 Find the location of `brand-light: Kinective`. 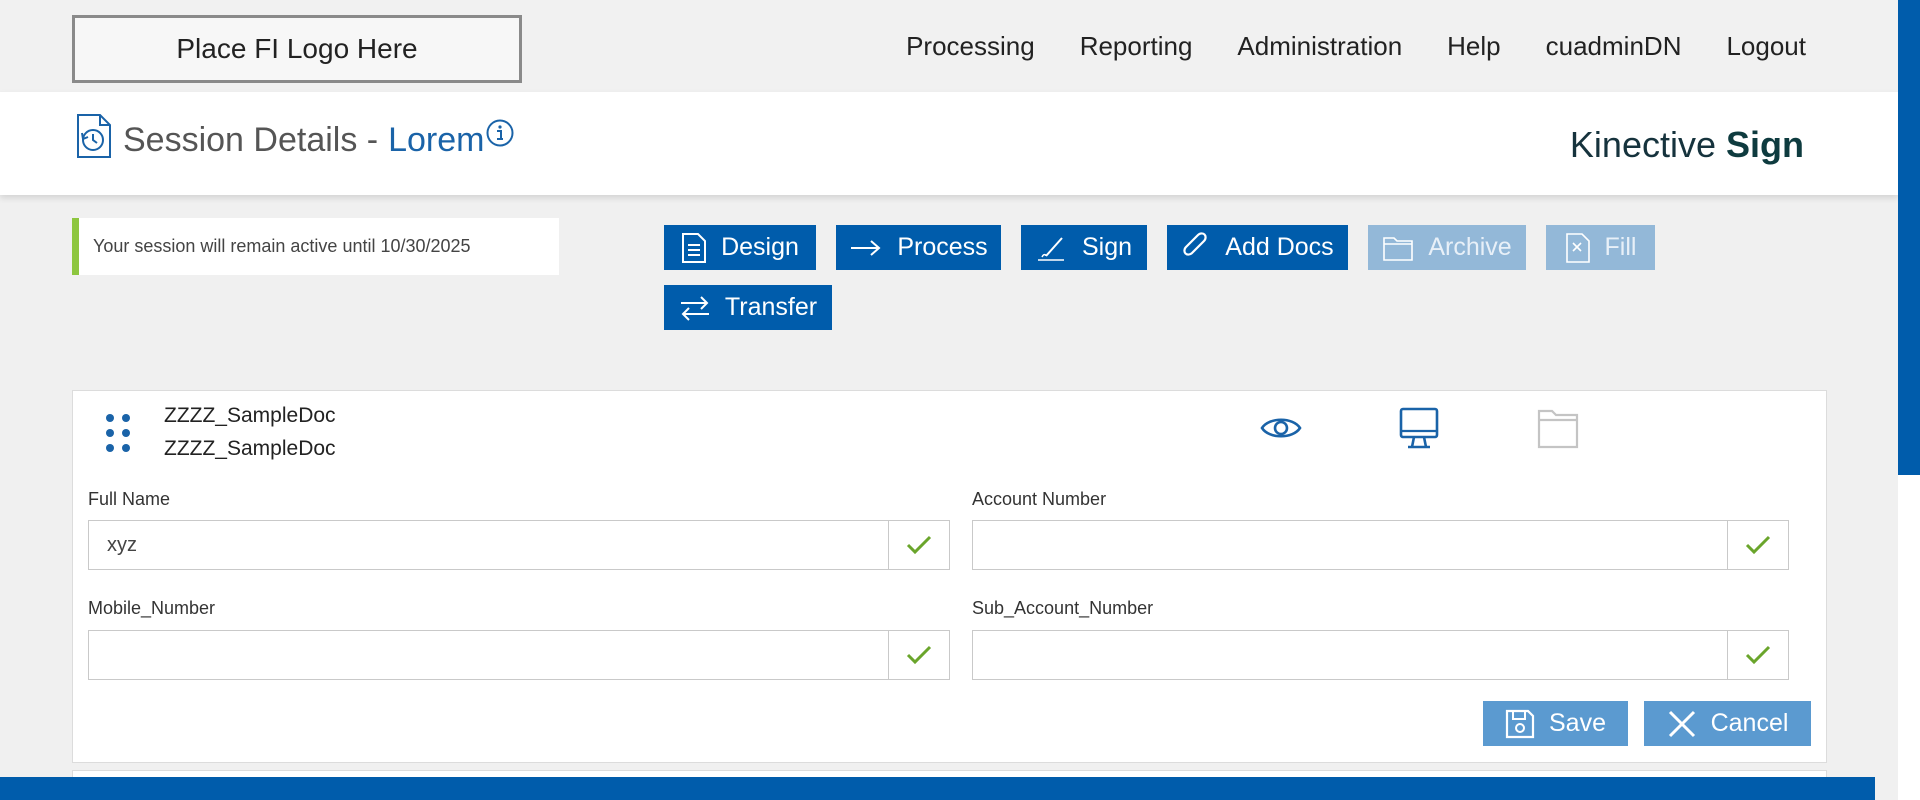

brand-light: Kinective is located at coordinates (1642, 144).